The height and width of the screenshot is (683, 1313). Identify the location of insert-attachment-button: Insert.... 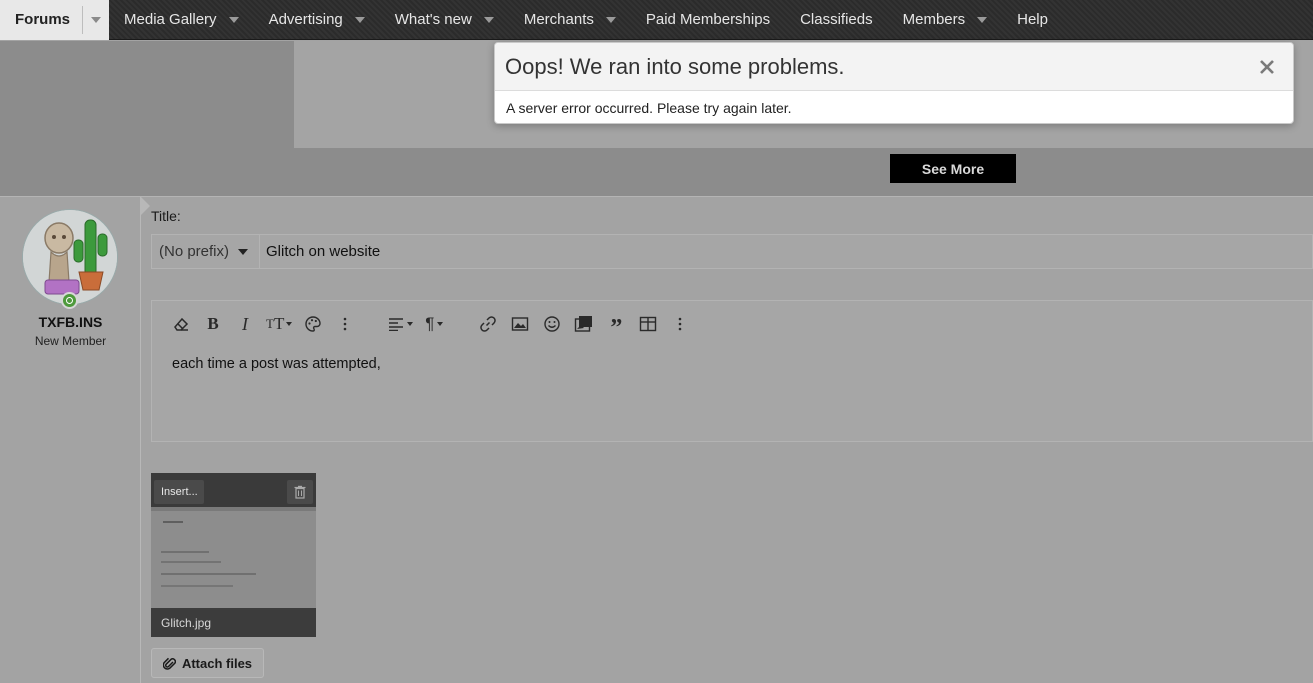
(179, 492).